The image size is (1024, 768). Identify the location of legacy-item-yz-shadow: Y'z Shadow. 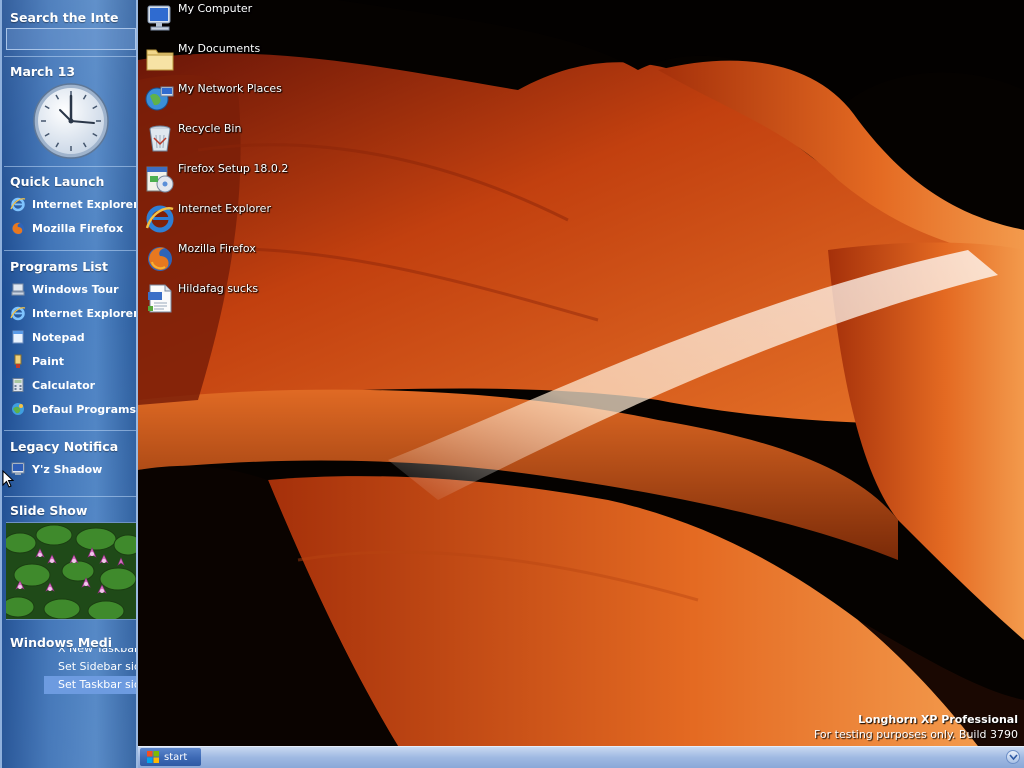
(73, 469).